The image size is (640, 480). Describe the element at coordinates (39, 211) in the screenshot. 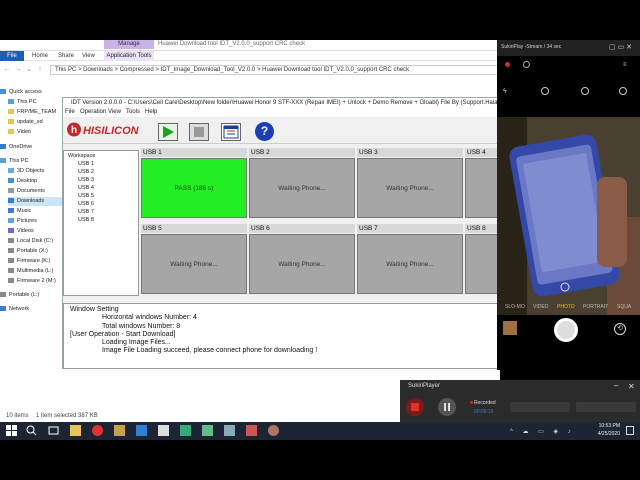

I see `nav-item: Music` at that location.